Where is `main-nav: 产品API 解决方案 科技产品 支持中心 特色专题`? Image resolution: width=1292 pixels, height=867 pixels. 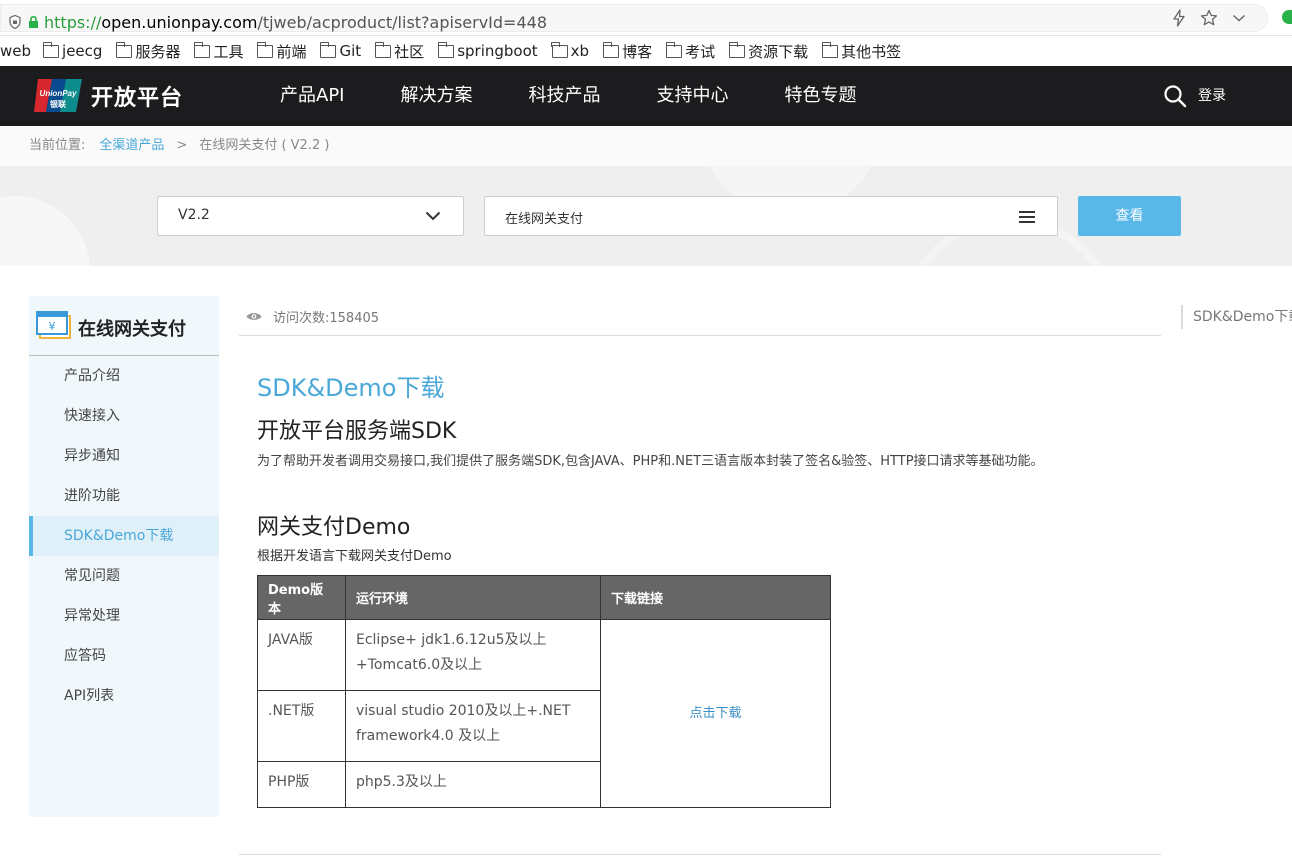 main-nav: 产品API 解决方案 科技产品 支持中心 特色专题 is located at coordinates (596, 96).